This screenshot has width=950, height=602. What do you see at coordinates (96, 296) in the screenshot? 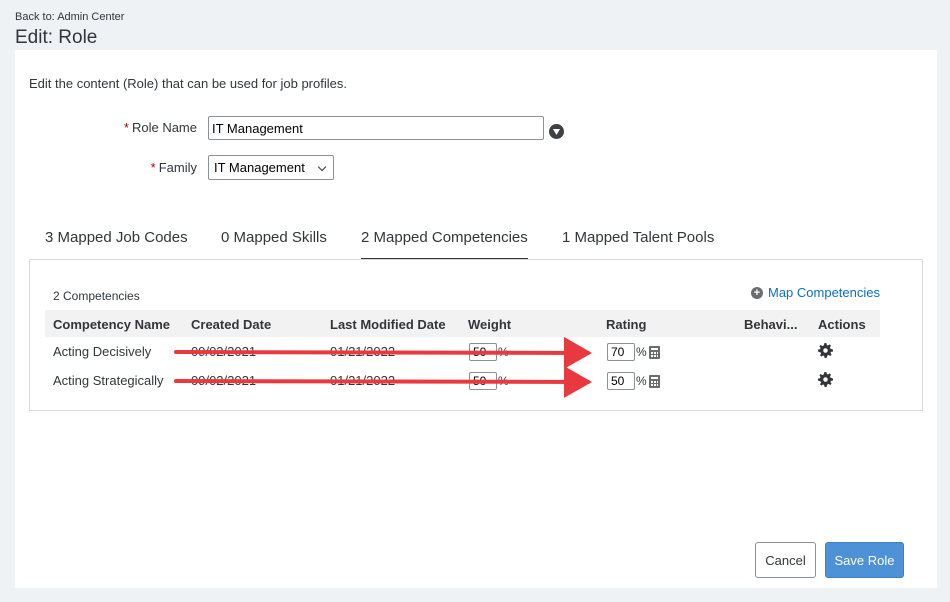
I see `competency-count: 2 Competencies` at bounding box center [96, 296].